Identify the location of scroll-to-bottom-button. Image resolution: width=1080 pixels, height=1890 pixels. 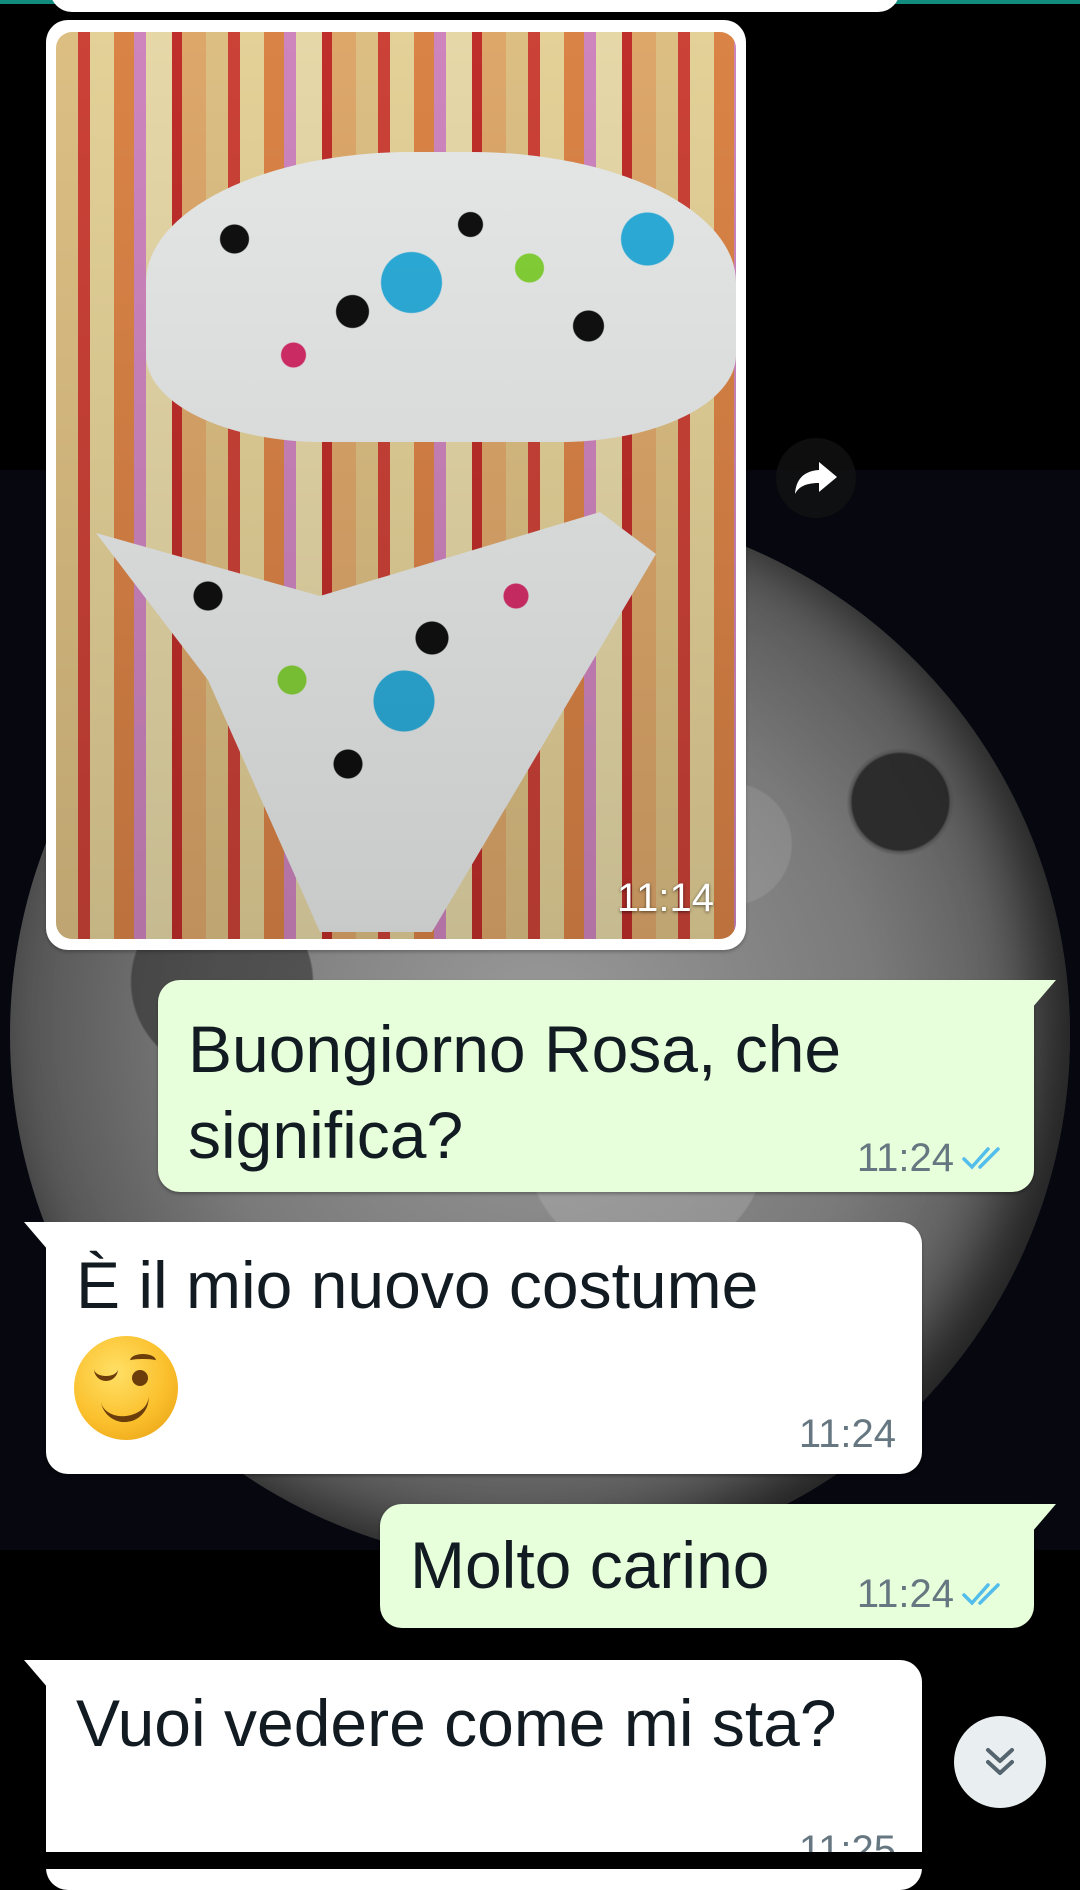
(1000, 1762).